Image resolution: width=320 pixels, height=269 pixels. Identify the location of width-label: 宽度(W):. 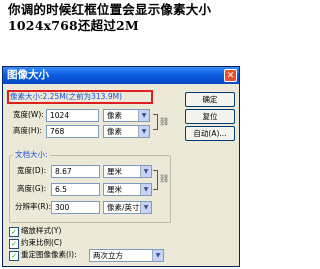
(28, 114).